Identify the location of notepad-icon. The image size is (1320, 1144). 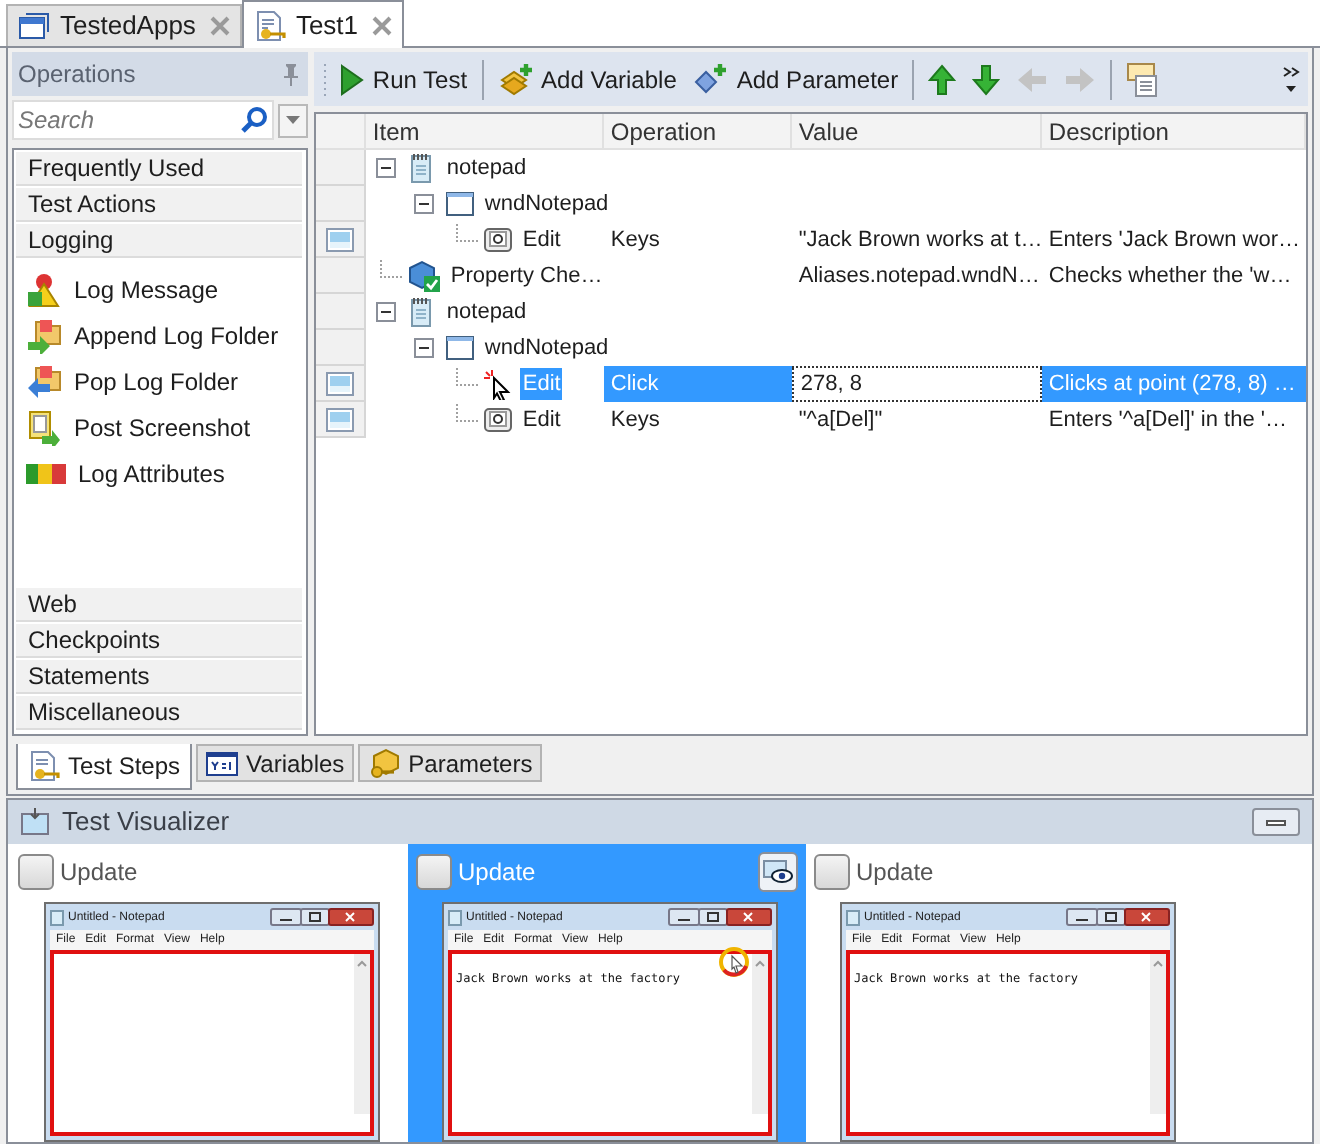
(853, 917).